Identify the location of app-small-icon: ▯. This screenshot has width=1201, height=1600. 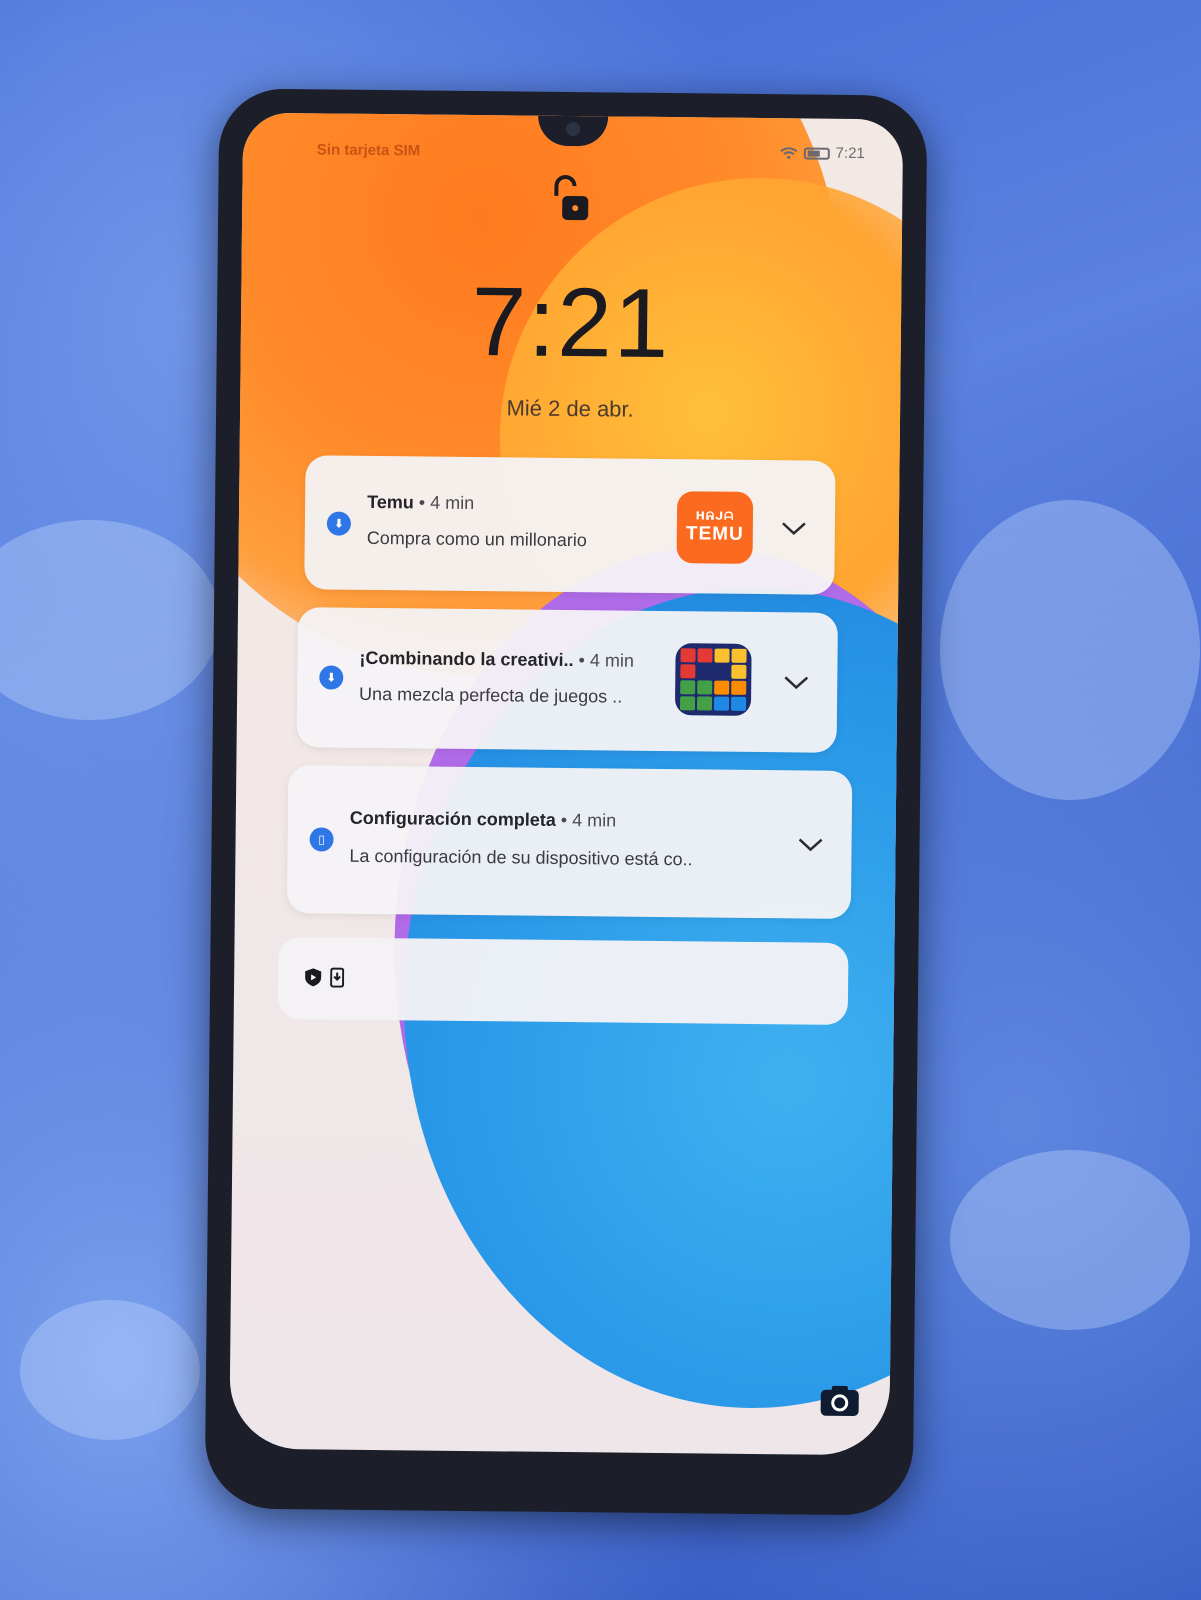
(321, 839).